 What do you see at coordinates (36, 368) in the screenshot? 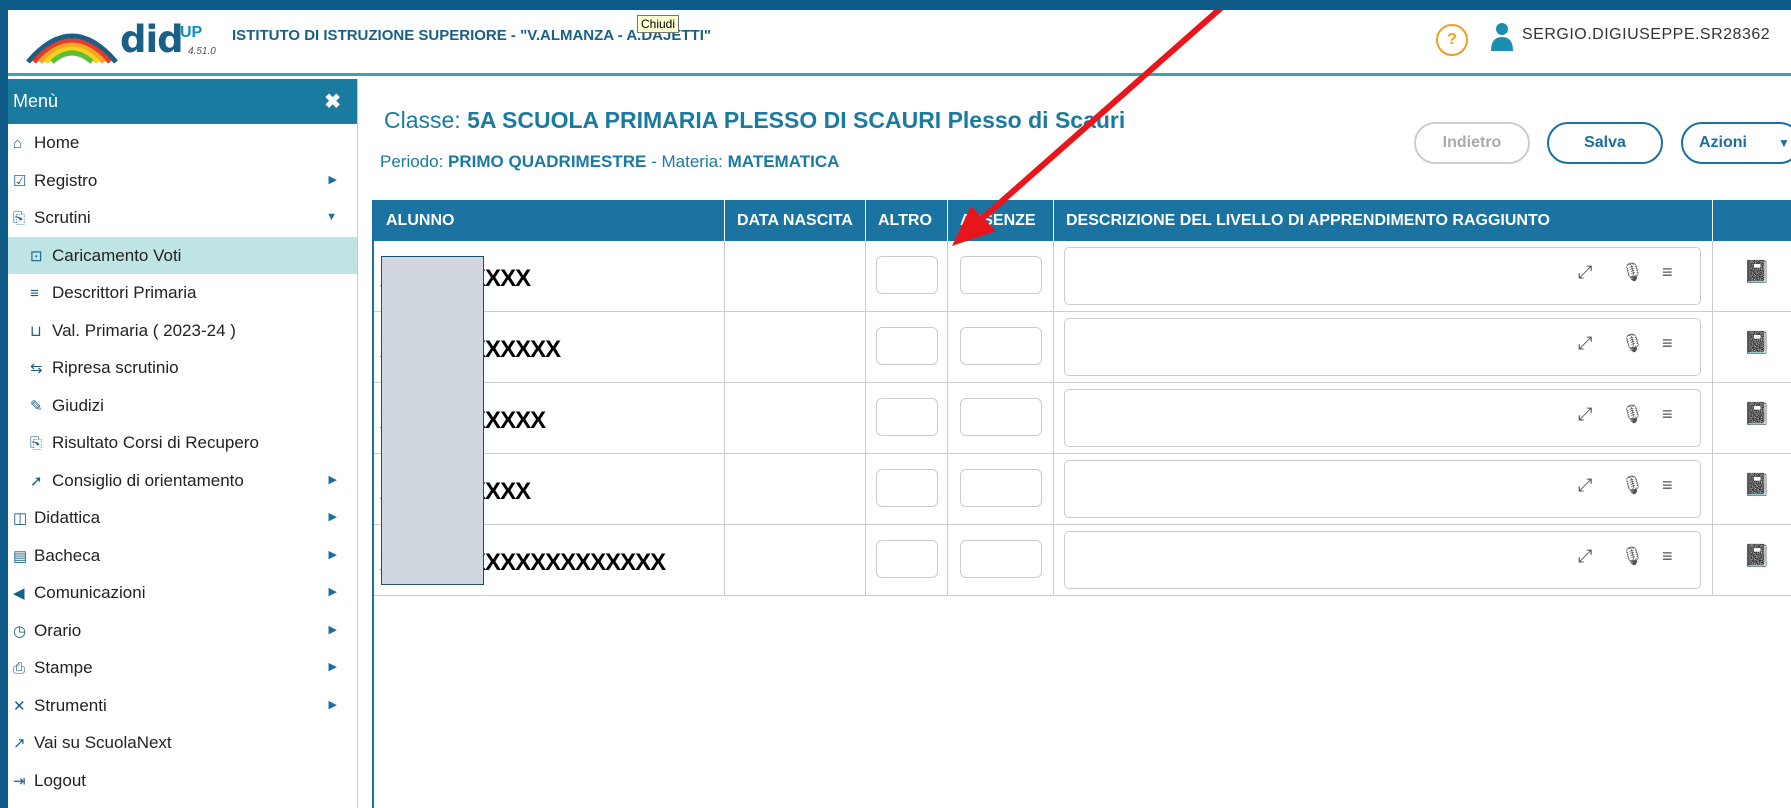
I see `refresh-icon: ⇆` at bounding box center [36, 368].